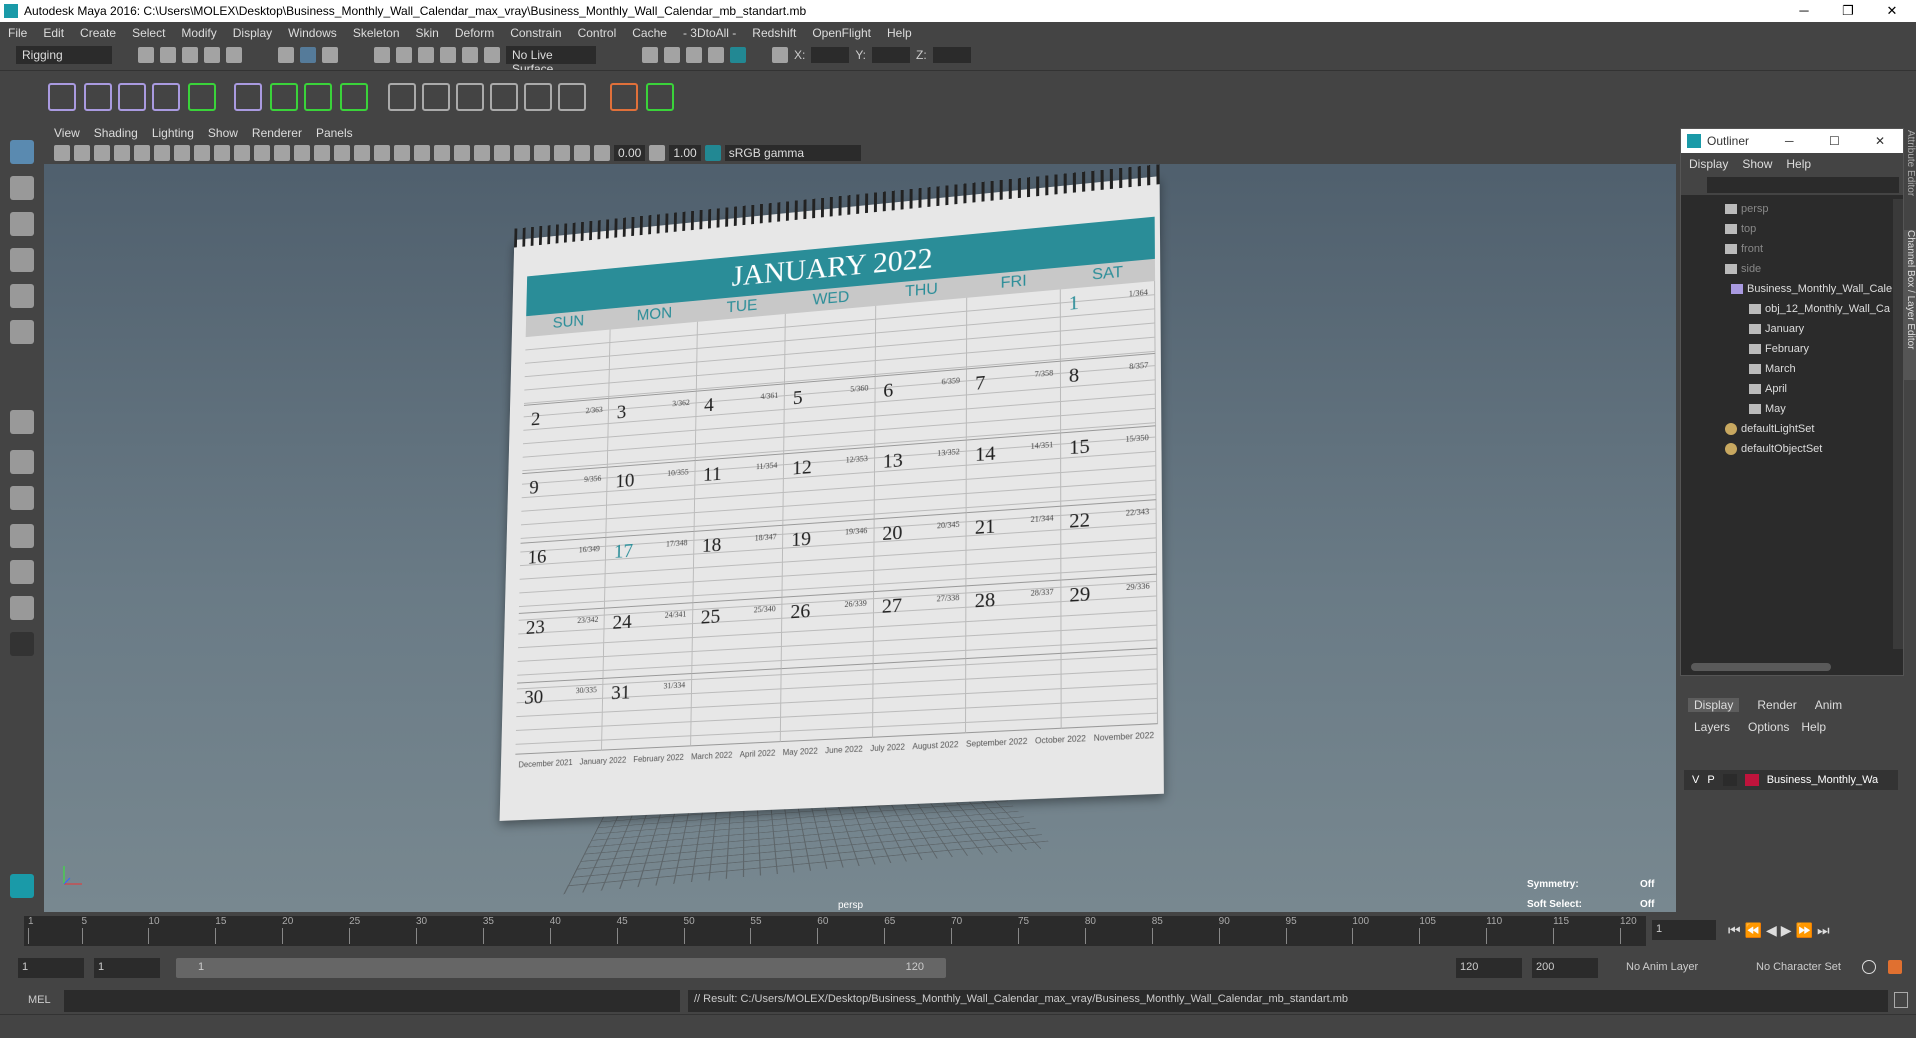 The width and height of the screenshot is (1916, 1038). I want to click on camera-icon, so click(62, 153).